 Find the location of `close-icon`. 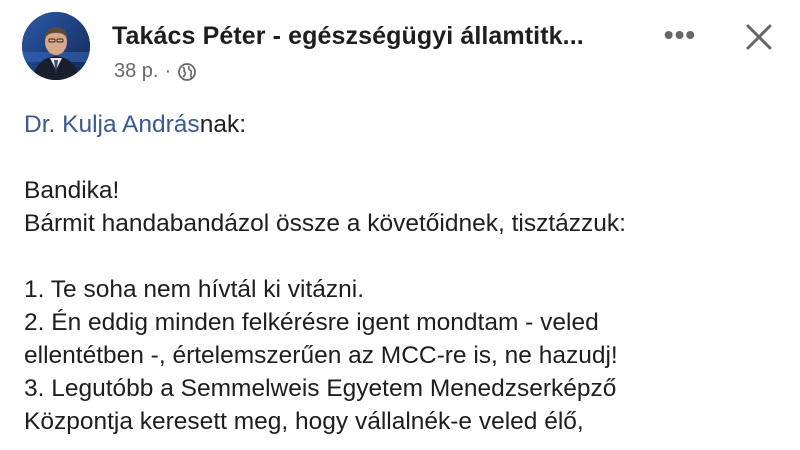

close-icon is located at coordinates (759, 37).